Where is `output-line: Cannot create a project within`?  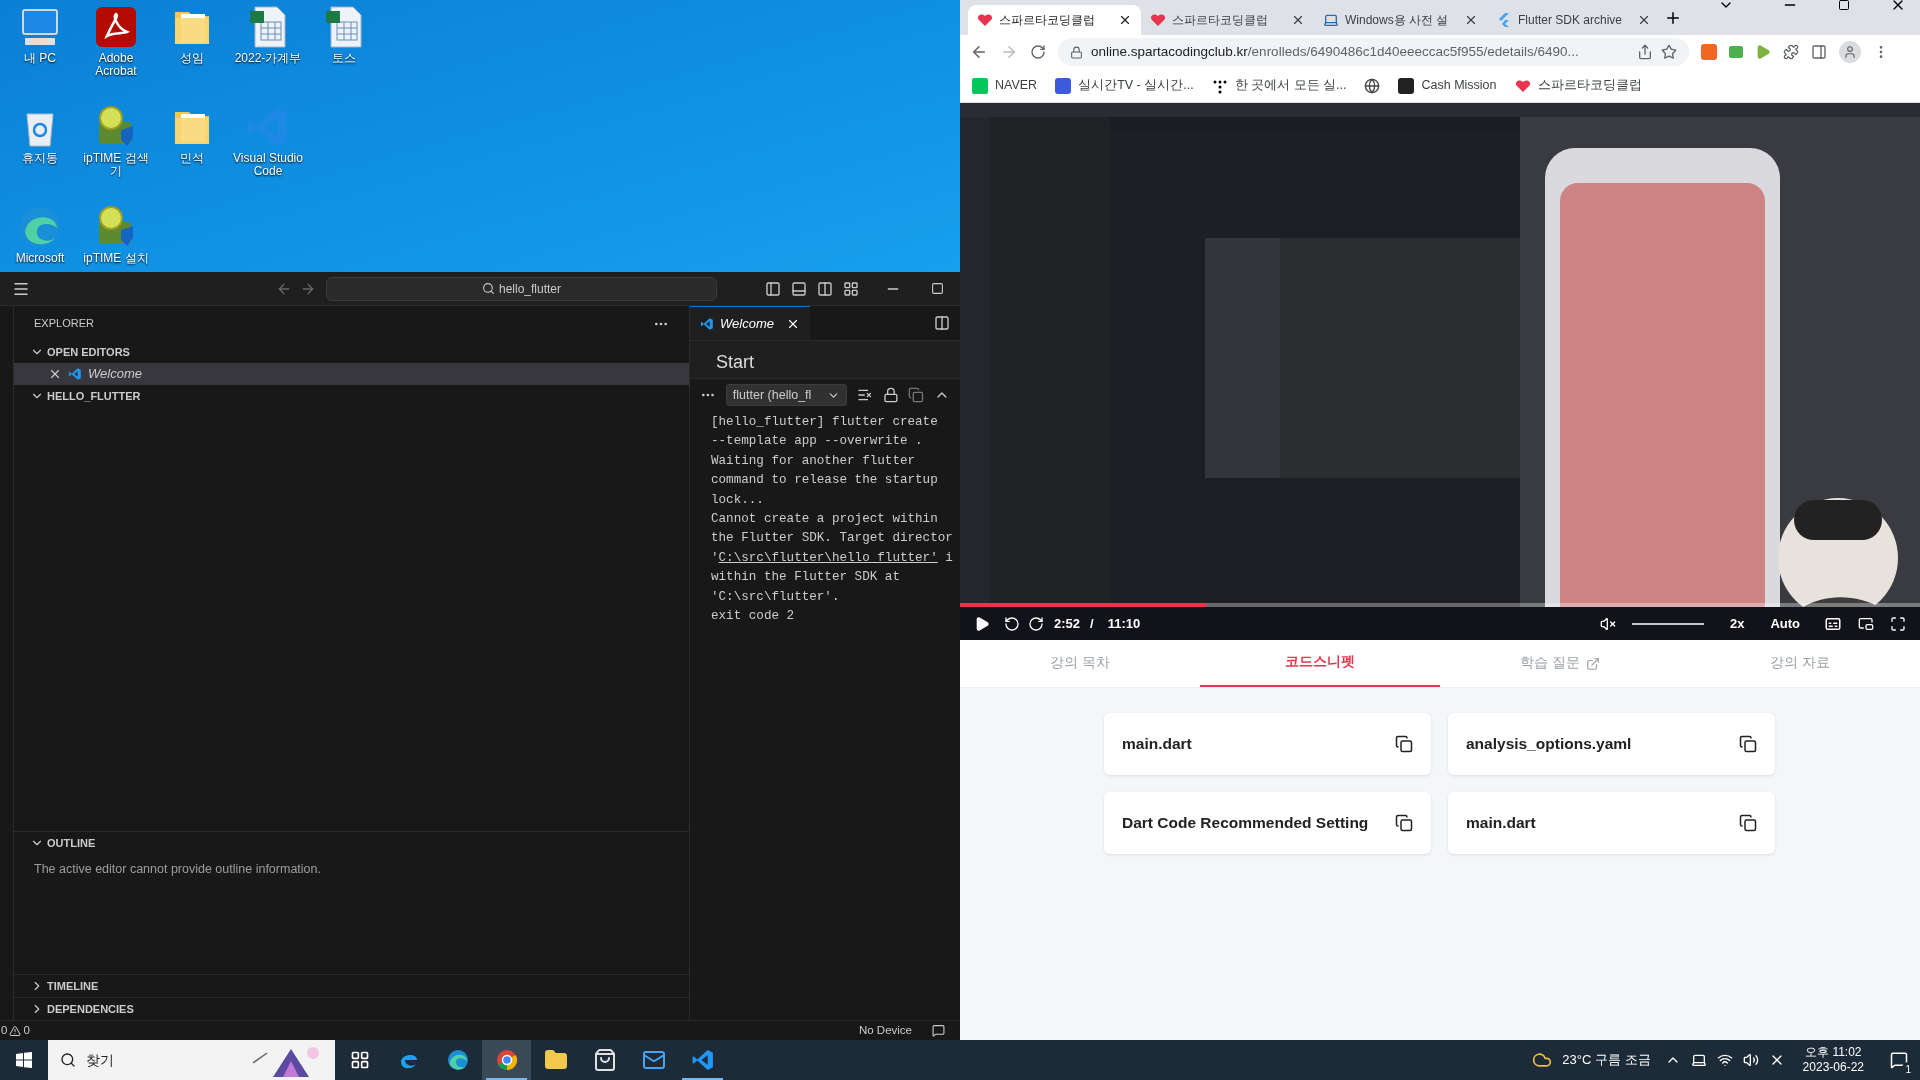
output-line: Cannot create a project within is located at coordinates (825, 520).